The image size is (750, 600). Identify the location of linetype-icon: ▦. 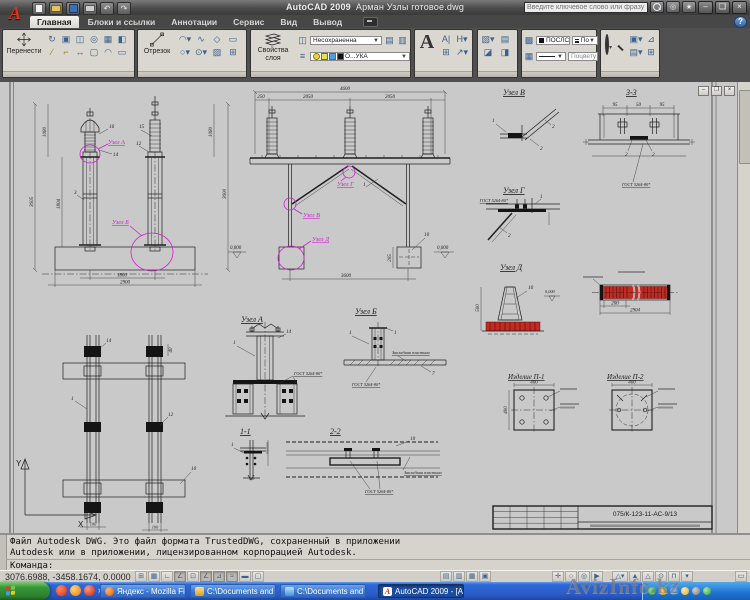
(529, 56).